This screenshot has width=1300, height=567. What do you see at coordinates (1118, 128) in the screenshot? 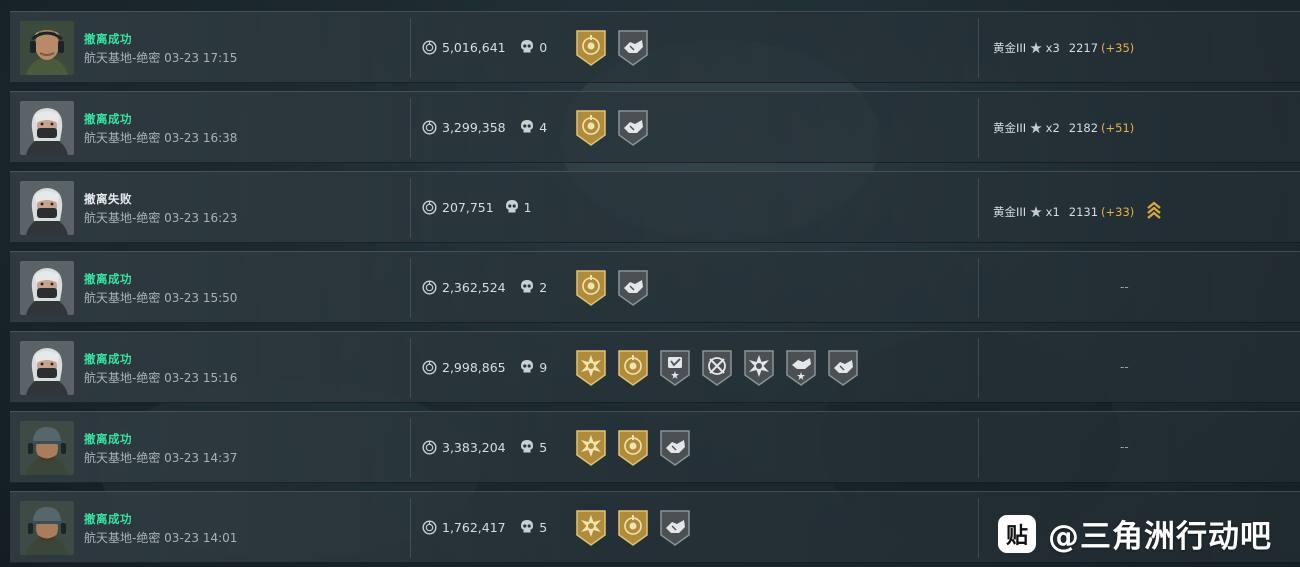
I see `score-delta: (+51)` at bounding box center [1118, 128].